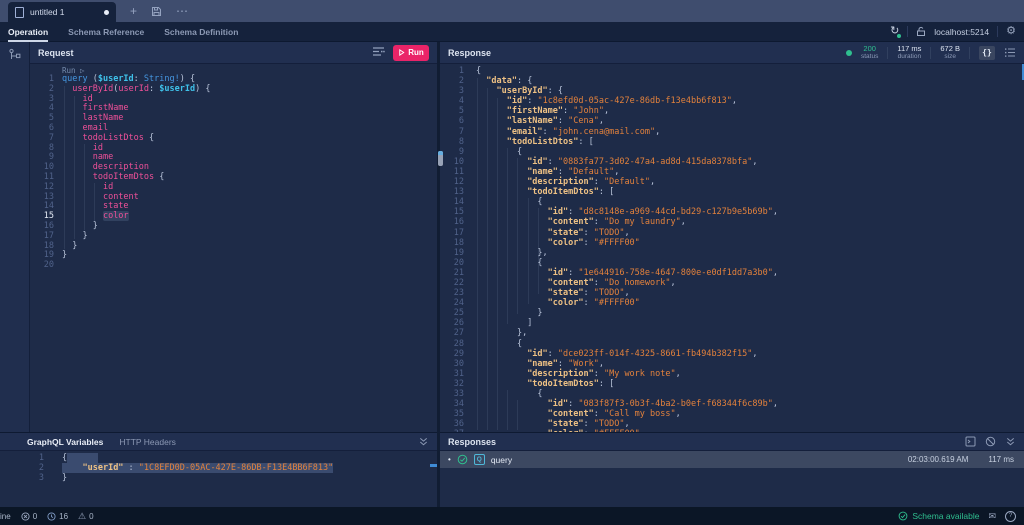 The image size is (1024, 525). I want to click on save-icon, so click(157, 12).